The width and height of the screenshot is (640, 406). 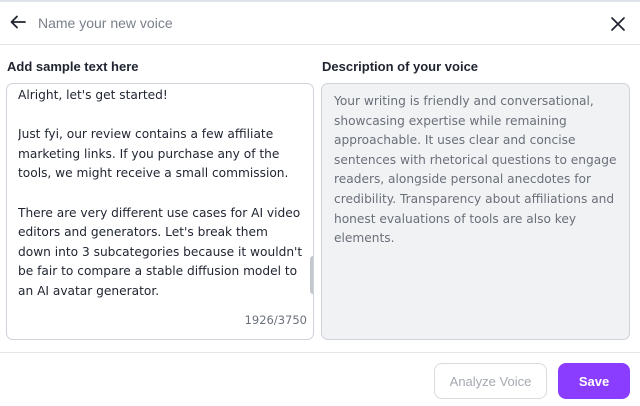 What do you see at coordinates (490, 381) in the screenshot?
I see `analyze-voice-button: Analyze Voice` at bounding box center [490, 381].